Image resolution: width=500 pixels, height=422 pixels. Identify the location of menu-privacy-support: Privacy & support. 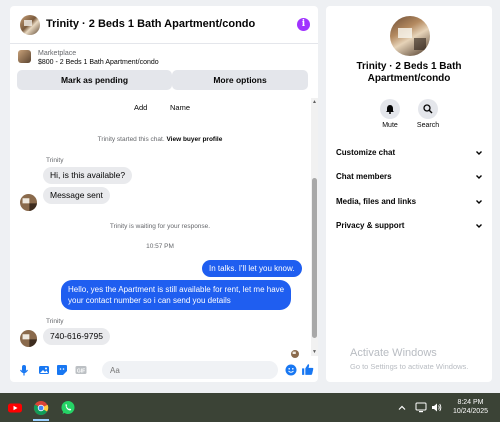
(410, 227).